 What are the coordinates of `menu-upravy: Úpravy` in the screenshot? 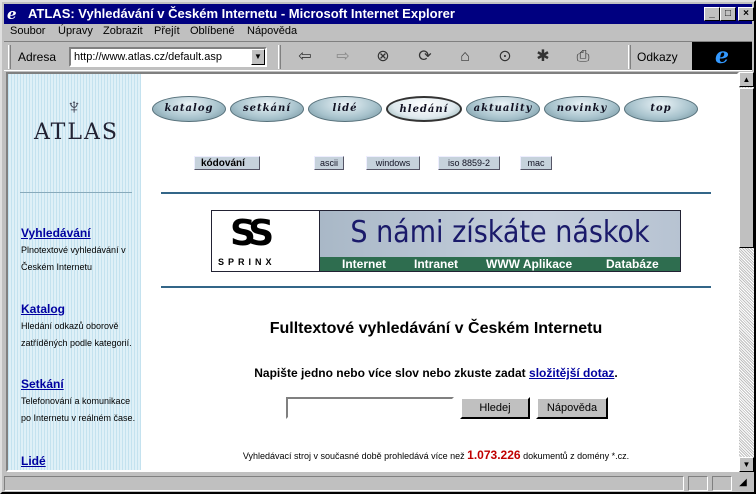 It's located at (75, 31).